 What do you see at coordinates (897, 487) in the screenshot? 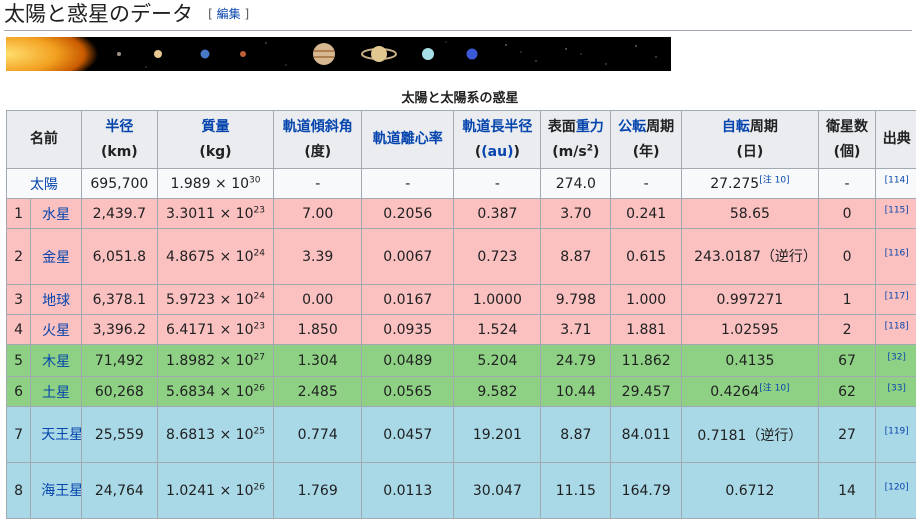
I see `reference-link: [120]` at bounding box center [897, 487].